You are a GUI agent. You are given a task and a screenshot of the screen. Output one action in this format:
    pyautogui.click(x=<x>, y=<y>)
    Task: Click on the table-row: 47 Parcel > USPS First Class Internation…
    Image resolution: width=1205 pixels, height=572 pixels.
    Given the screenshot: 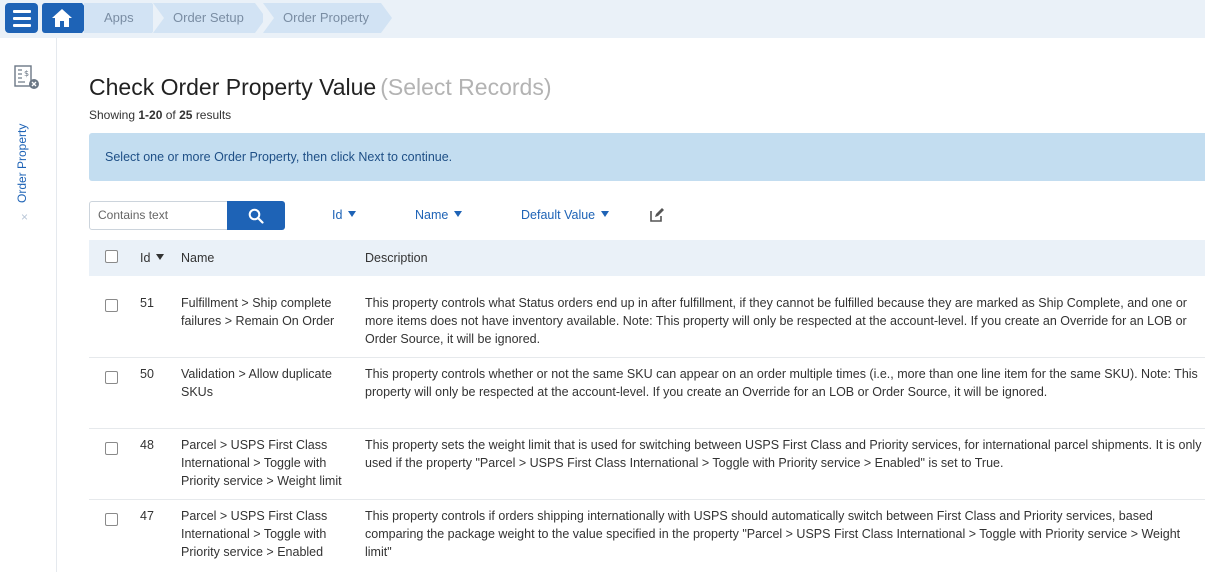 What is the action you would take?
    pyautogui.click(x=647, y=536)
    